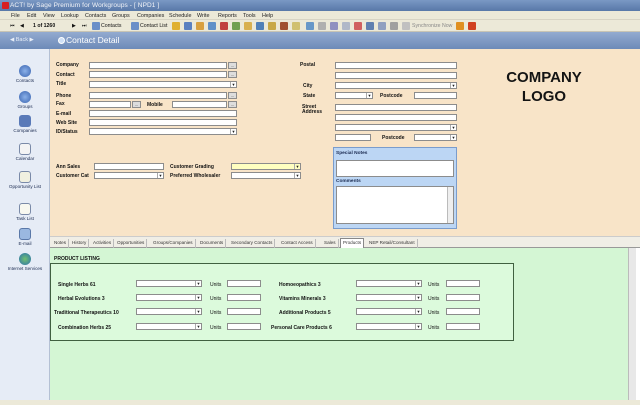  Describe the element at coordinates (203, 16) in the screenshot. I see `menu-write: Write` at that location.